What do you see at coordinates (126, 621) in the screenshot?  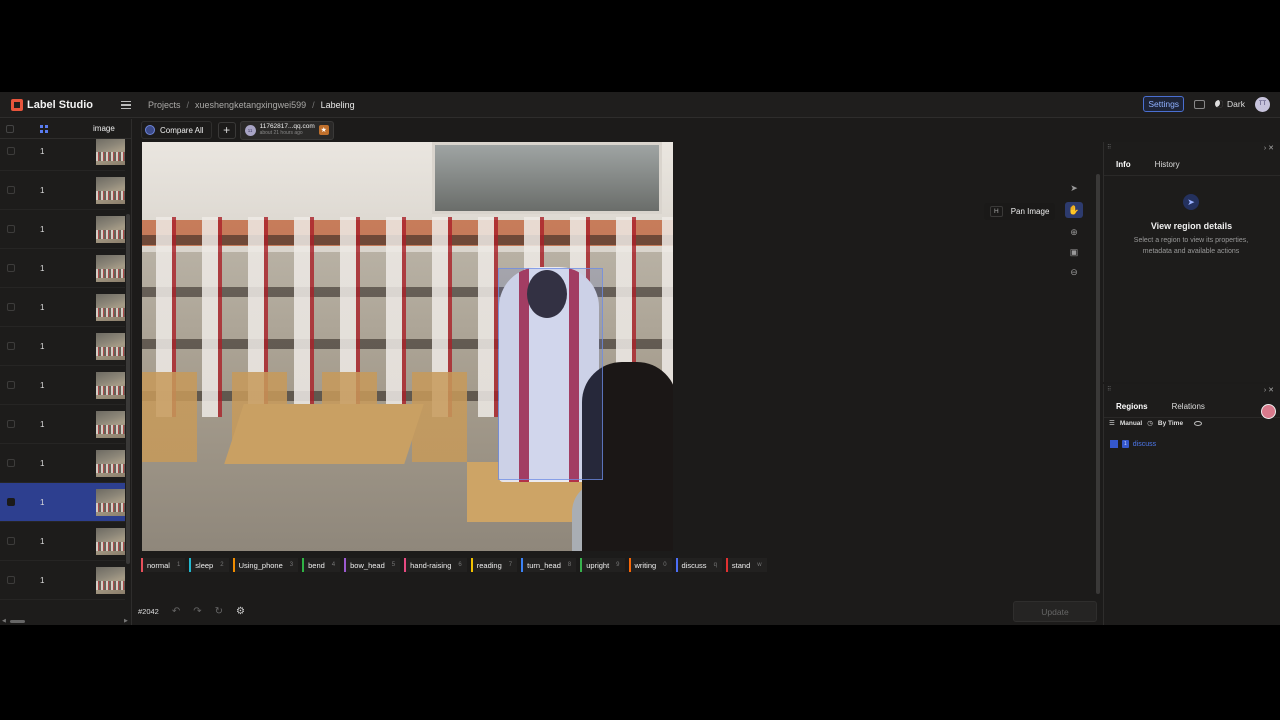 I see `scroll-right-icon: ▶` at bounding box center [126, 621].